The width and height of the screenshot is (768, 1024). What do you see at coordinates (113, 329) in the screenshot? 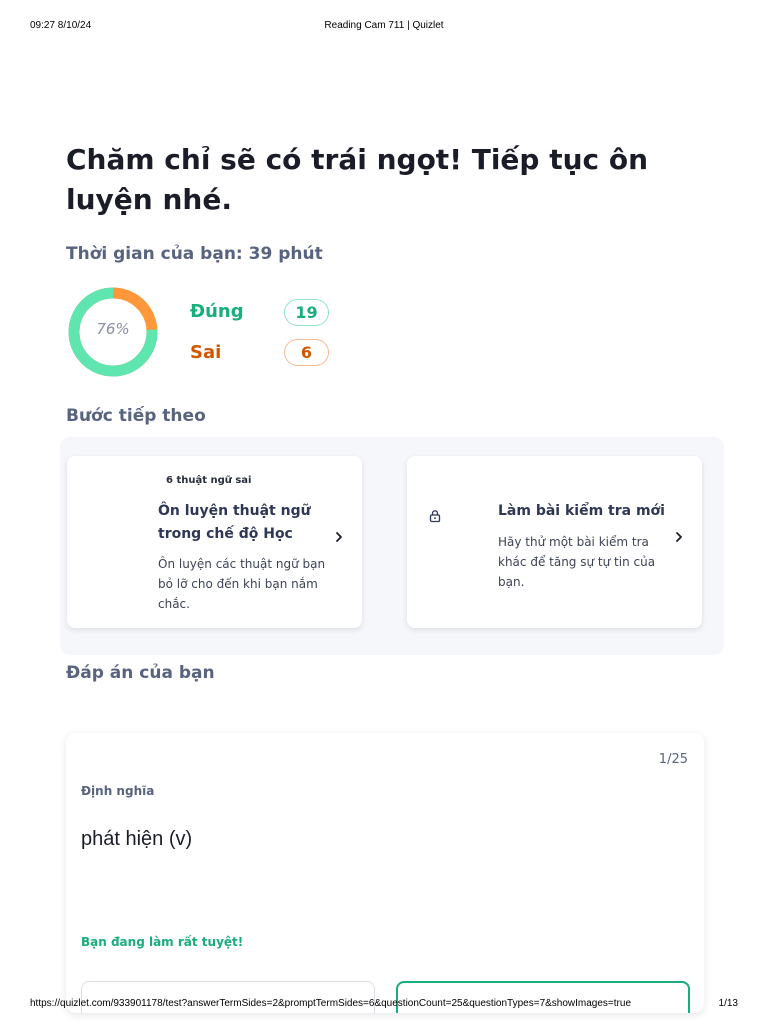
I see `score-percent: 76%` at bounding box center [113, 329].